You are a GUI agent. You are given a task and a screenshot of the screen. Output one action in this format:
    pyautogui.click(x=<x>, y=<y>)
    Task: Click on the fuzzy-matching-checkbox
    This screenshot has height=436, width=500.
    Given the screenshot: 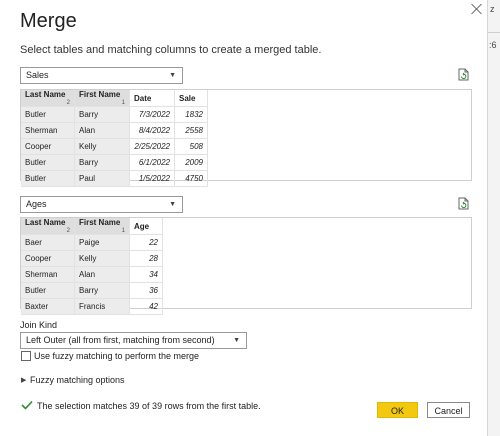 What is the action you would take?
    pyautogui.click(x=26, y=356)
    